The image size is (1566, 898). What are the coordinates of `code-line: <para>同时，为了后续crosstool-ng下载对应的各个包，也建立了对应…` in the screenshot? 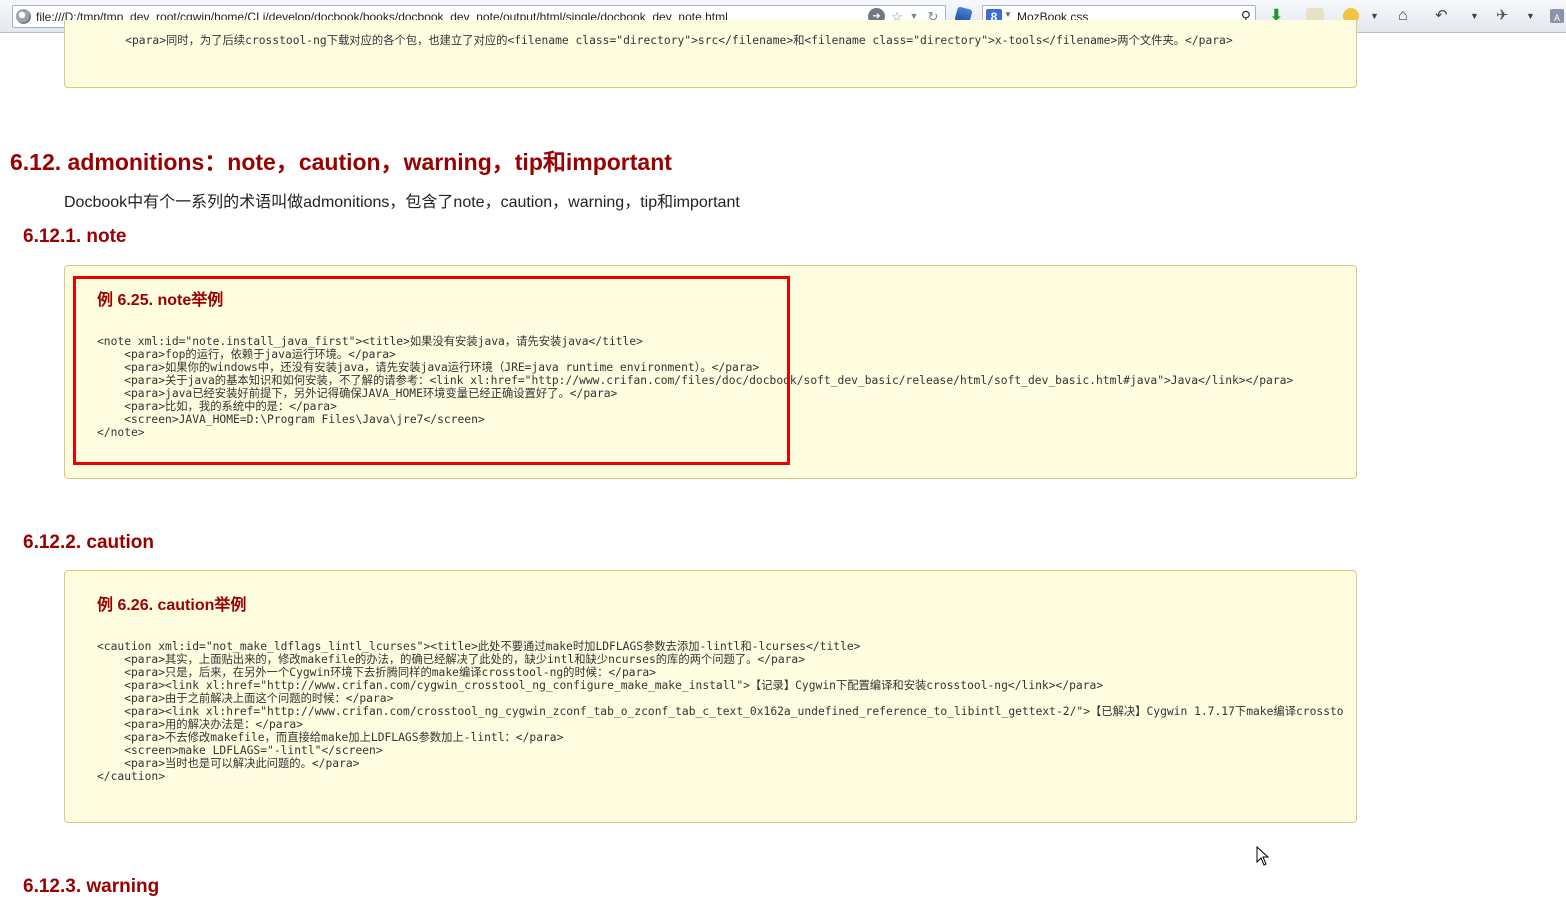 It's located at (665, 40).